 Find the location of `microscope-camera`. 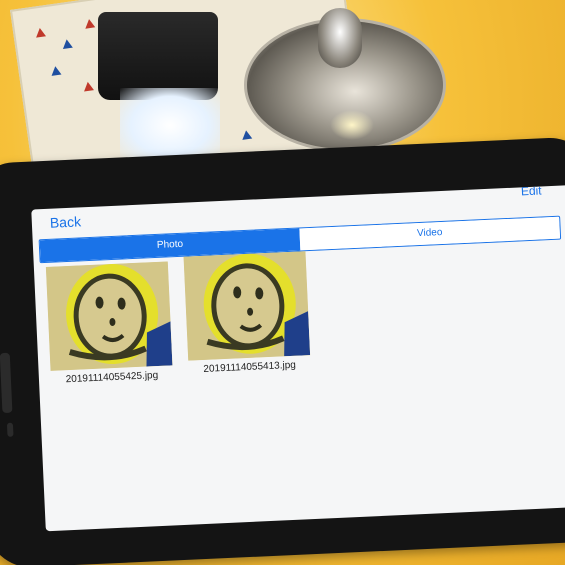

microscope-camera is located at coordinates (158, 56).